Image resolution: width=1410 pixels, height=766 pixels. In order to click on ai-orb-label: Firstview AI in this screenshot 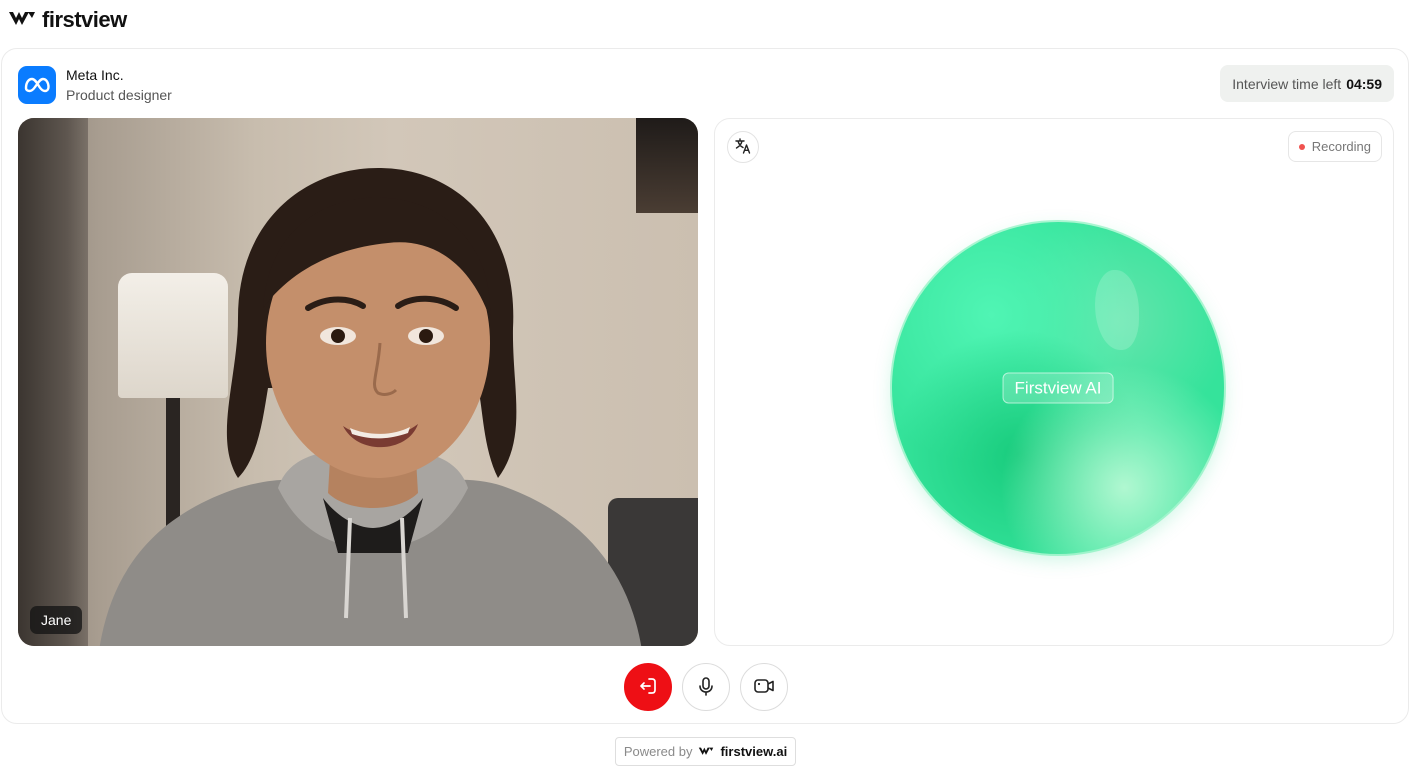, I will do `click(1058, 388)`.